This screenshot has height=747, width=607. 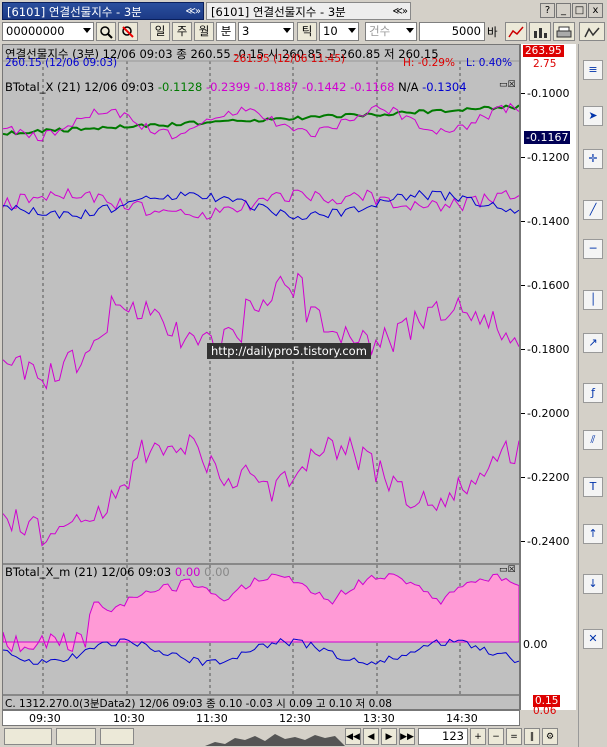 What do you see at coordinates (548, 541) in the screenshot?
I see `y-tick-label: -0.2400` at bounding box center [548, 541].